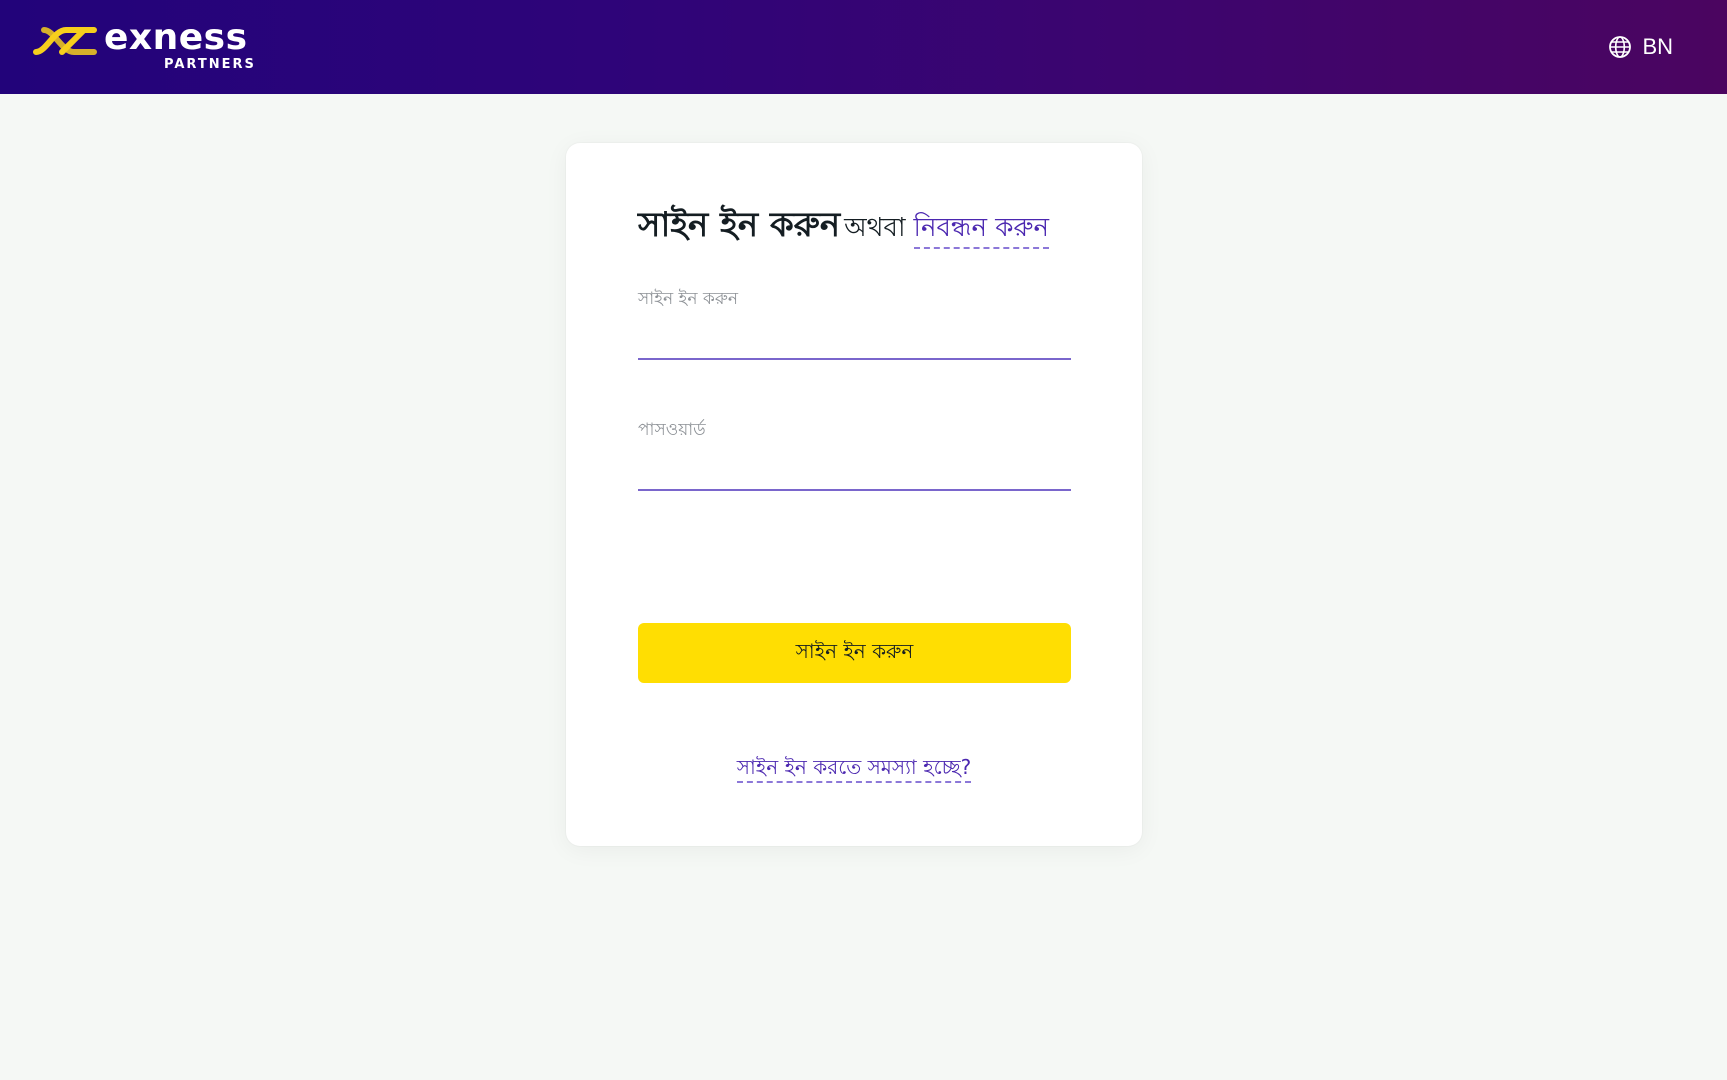 This screenshot has width=1727, height=1080. Describe the element at coordinates (688, 299) in the screenshot. I see `login-label: সাইন ইন করুন` at that location.